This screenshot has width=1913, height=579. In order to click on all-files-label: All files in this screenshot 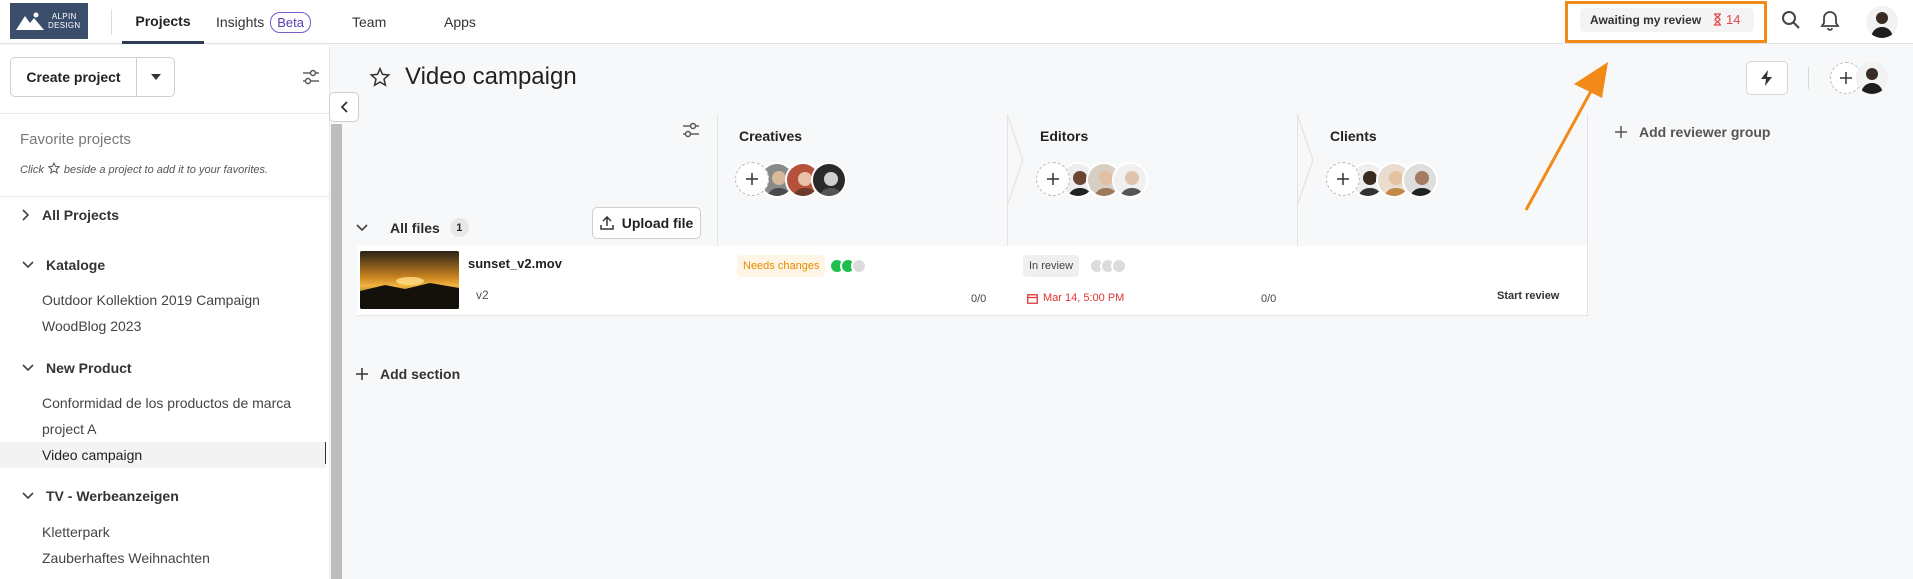, I will do `click(415, 227)`.